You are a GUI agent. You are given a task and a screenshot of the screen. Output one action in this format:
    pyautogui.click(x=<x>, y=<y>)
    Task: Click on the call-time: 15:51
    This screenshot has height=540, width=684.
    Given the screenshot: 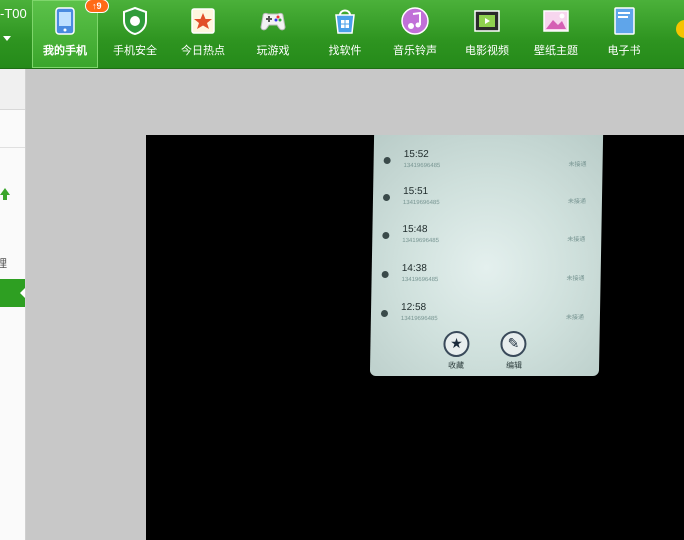 What is the action you would take?
    pyautogui.click(x=416, y=191)
    